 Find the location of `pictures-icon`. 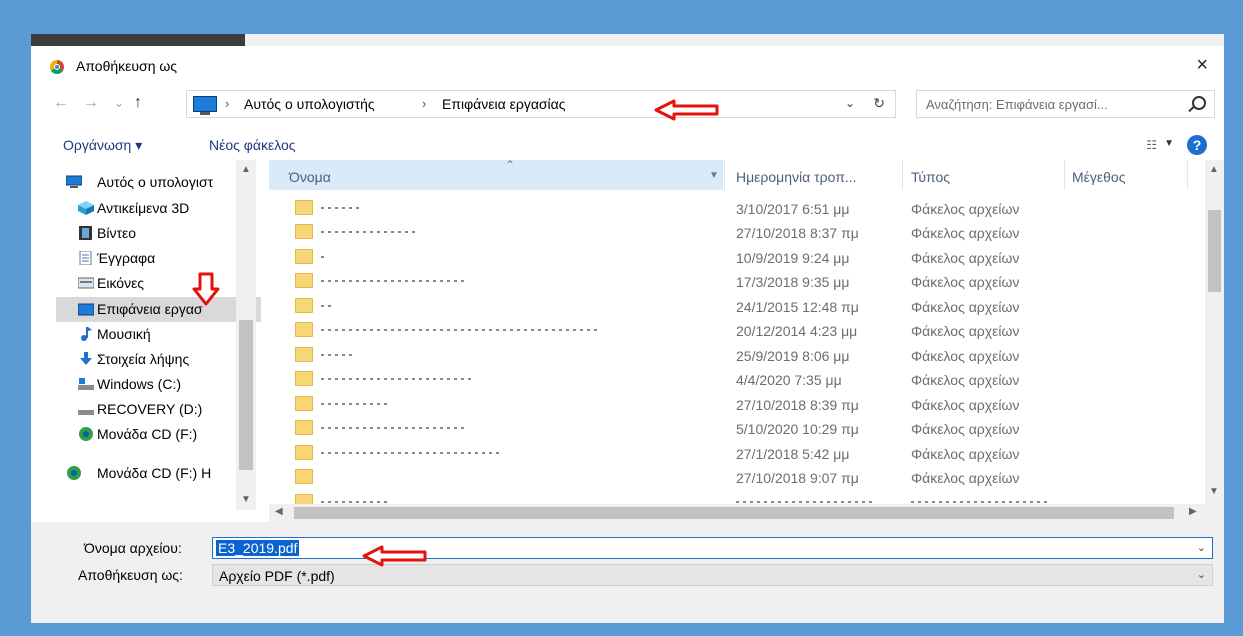

pictures-icon is located at coordinates (86, 283).